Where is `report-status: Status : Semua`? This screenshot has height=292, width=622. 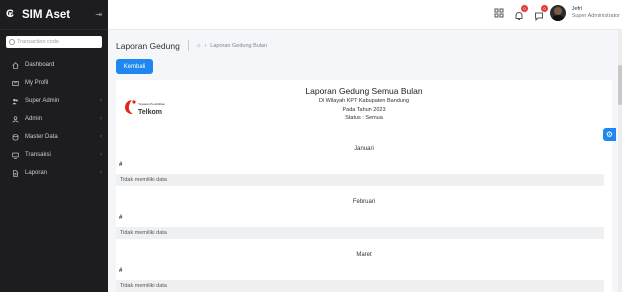
report-status: Status : Semua is located at coordinates (364, 118).